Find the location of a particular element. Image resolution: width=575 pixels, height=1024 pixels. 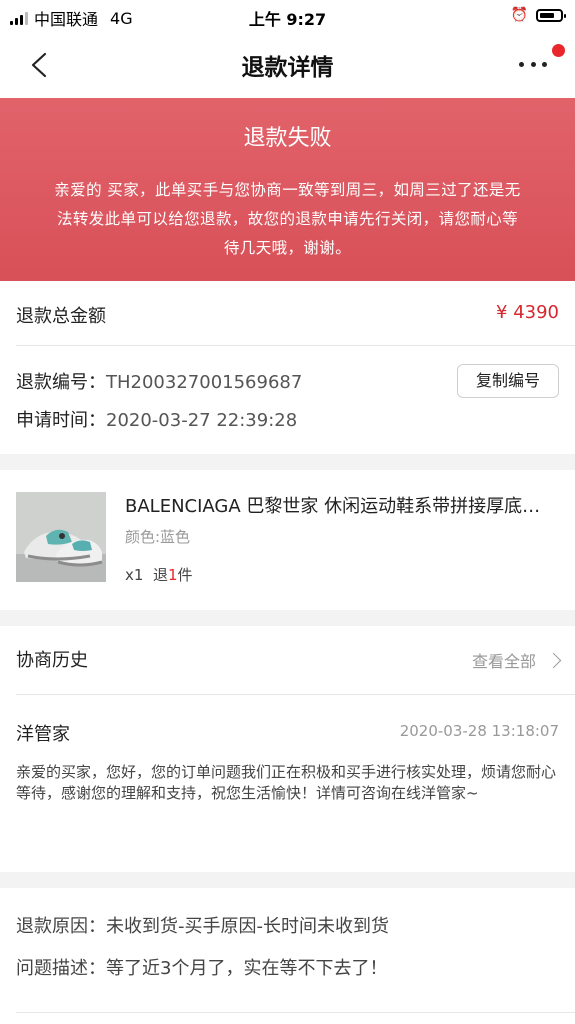

apply-time-label: 申请时间： is located at coordinates (61, 420).